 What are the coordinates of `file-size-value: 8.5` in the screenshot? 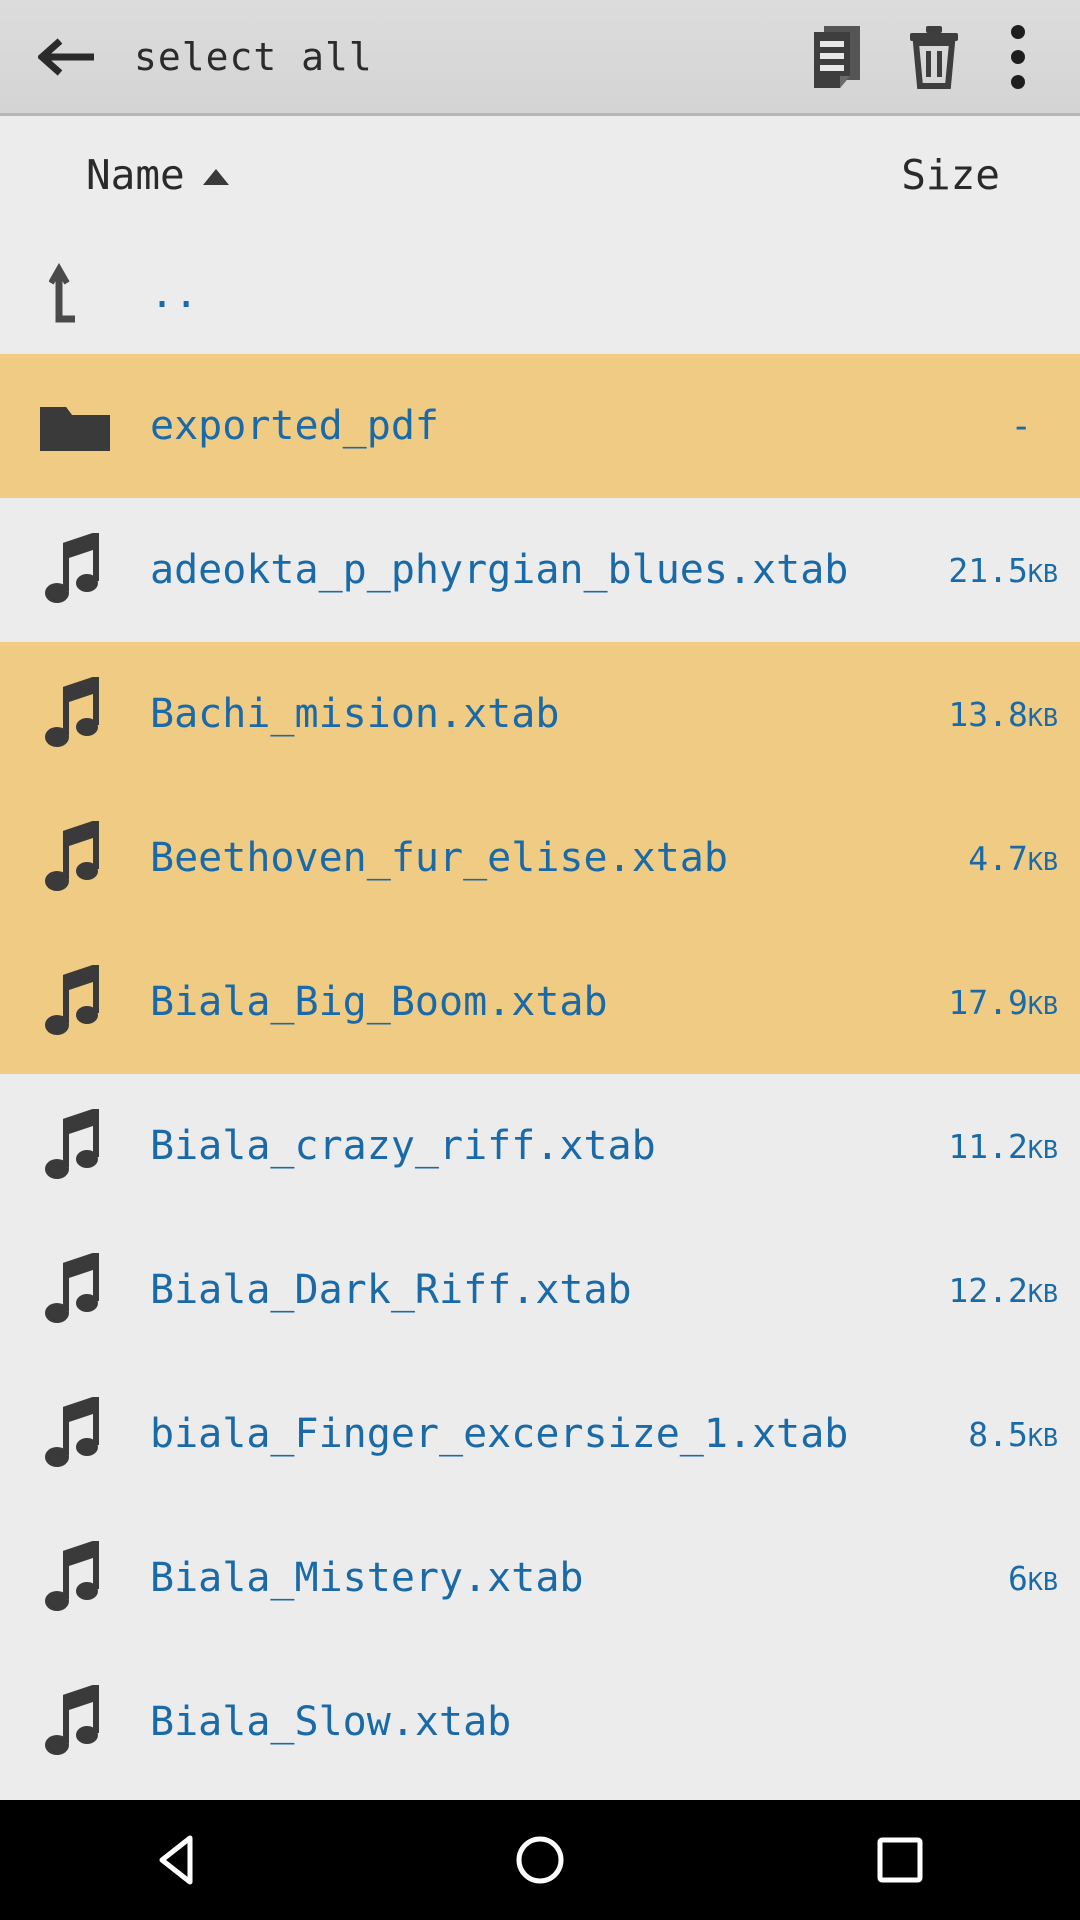 It's located at (998, 1434).